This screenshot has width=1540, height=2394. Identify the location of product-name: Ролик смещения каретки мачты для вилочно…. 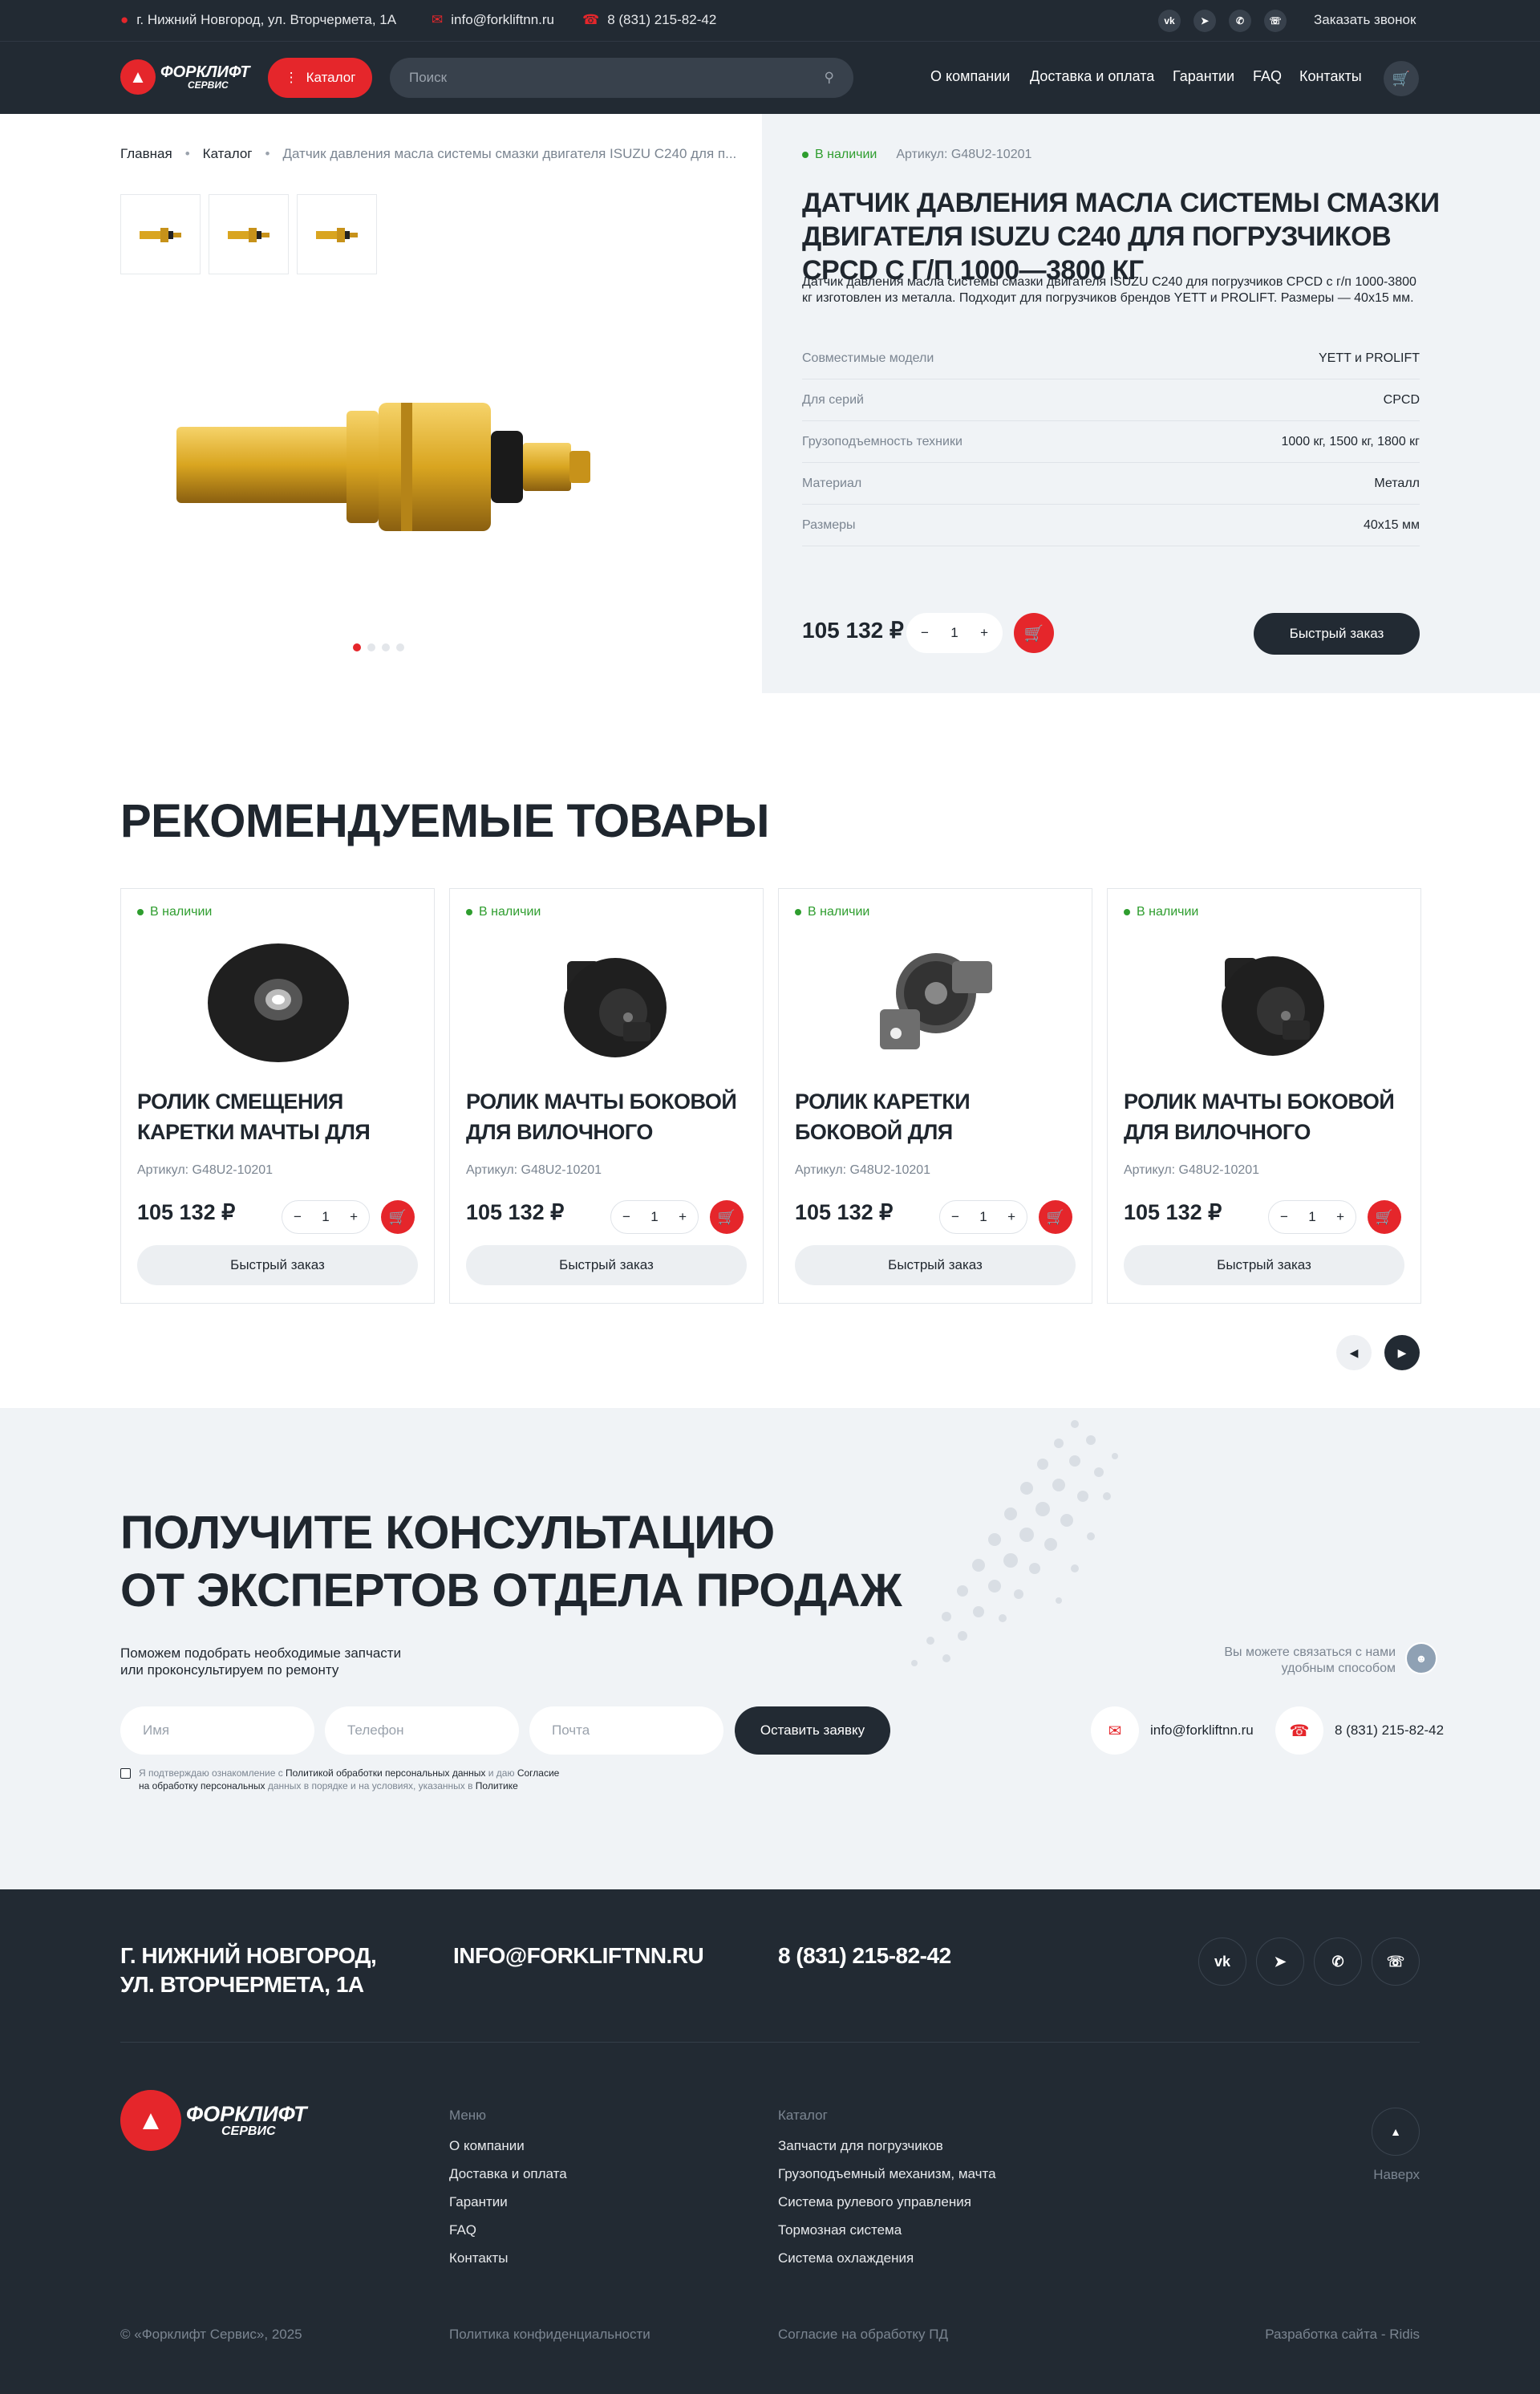
(278, 1118).